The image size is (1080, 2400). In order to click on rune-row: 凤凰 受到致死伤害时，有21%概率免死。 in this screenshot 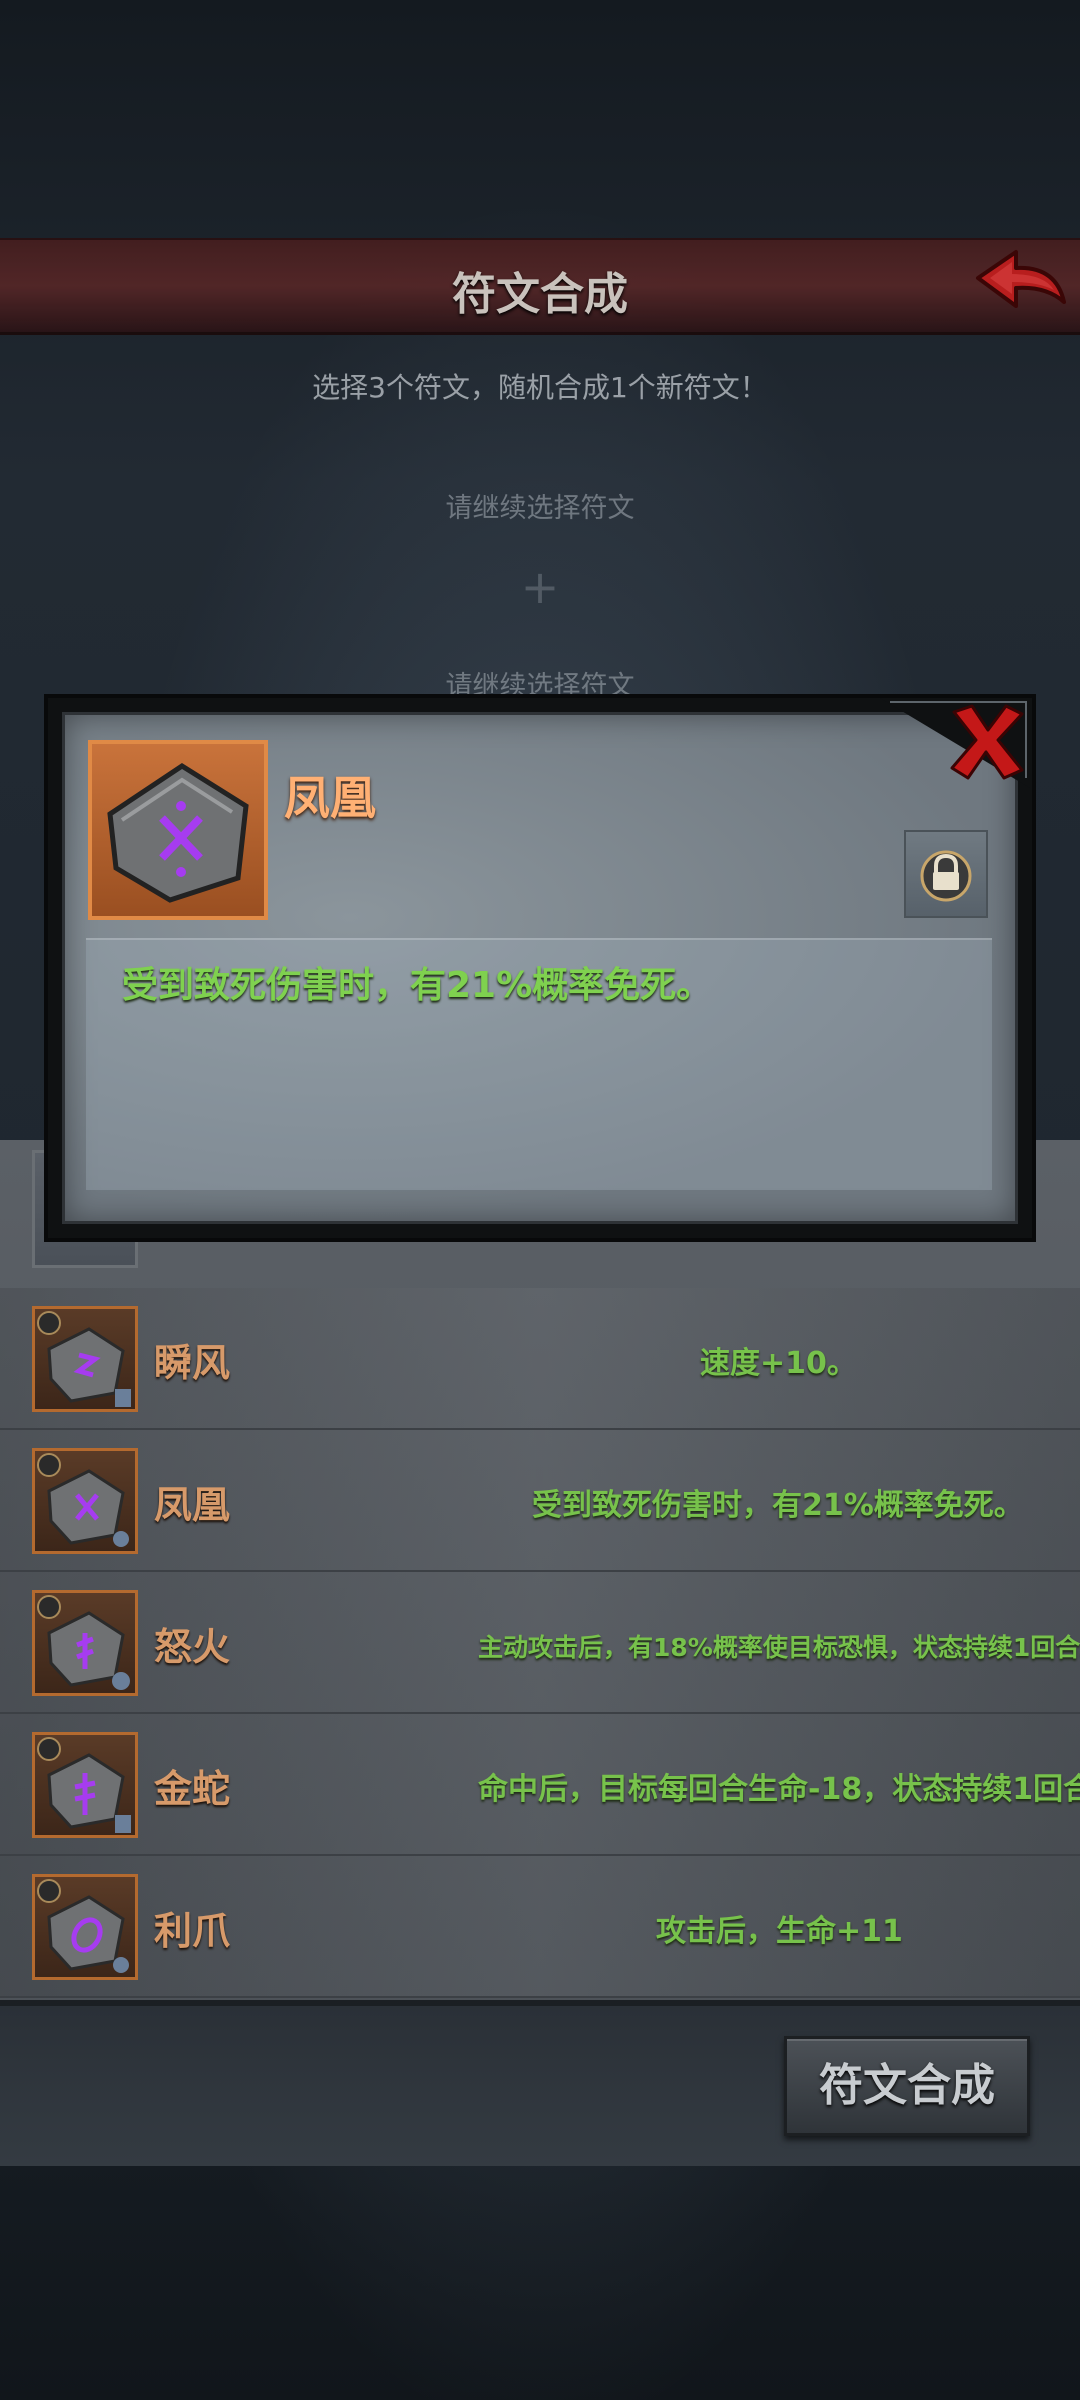, I will do `click(540, 1501)`.